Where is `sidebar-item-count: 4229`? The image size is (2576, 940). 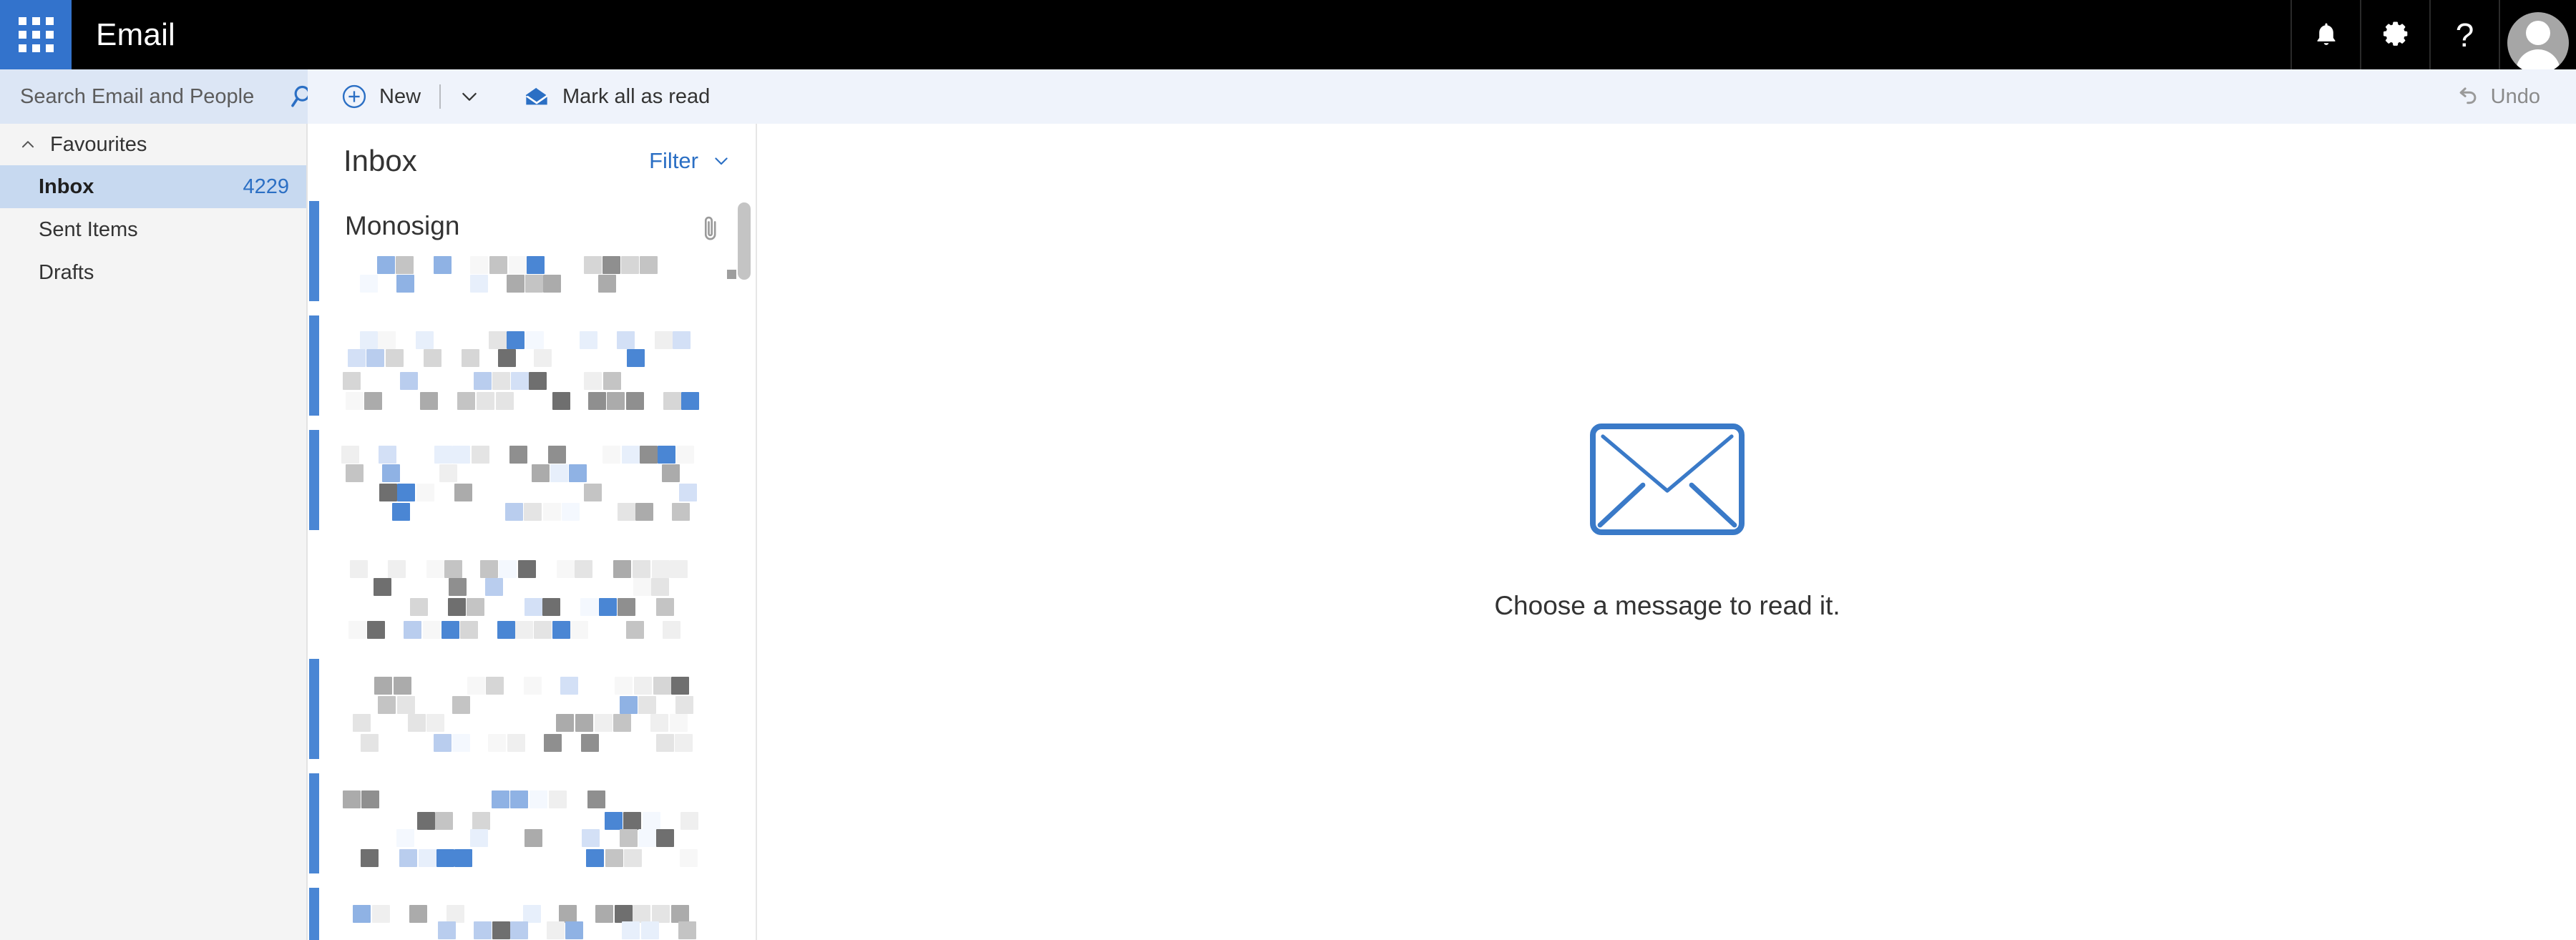
sidebar-item-count: 4229 is located at coordinates (266, 186).